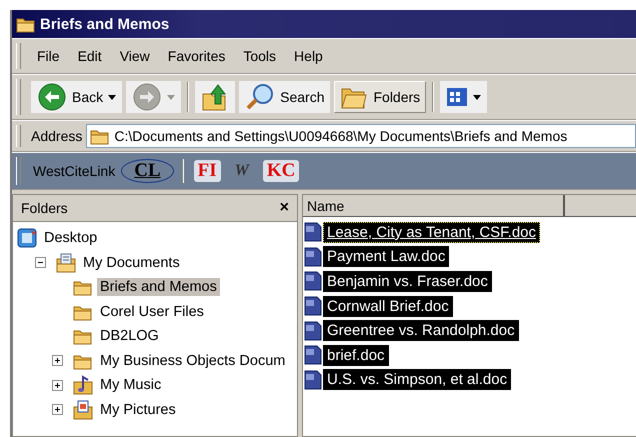 The width and height of the screenshot is (636, 437). Describe the element at coordinates (152, 311) in the screenshot. I see `tree-item: Corel User Files` at that location.